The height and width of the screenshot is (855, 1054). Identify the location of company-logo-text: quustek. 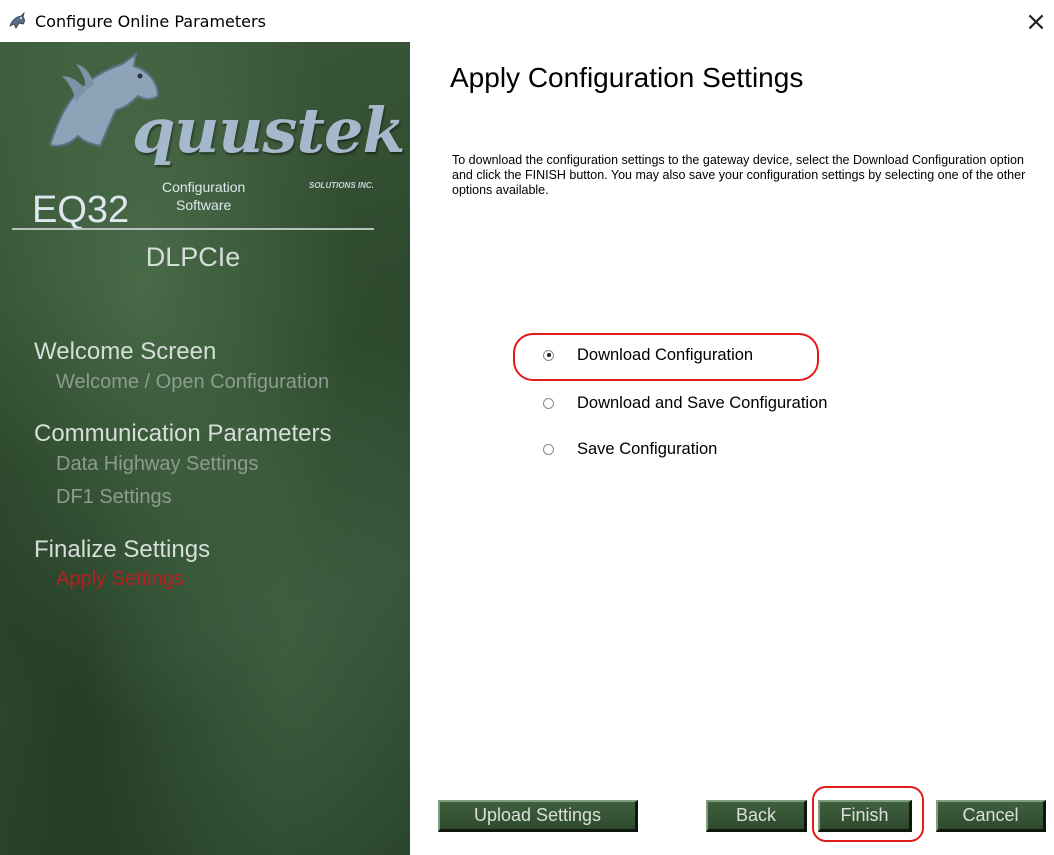
(268, 130).